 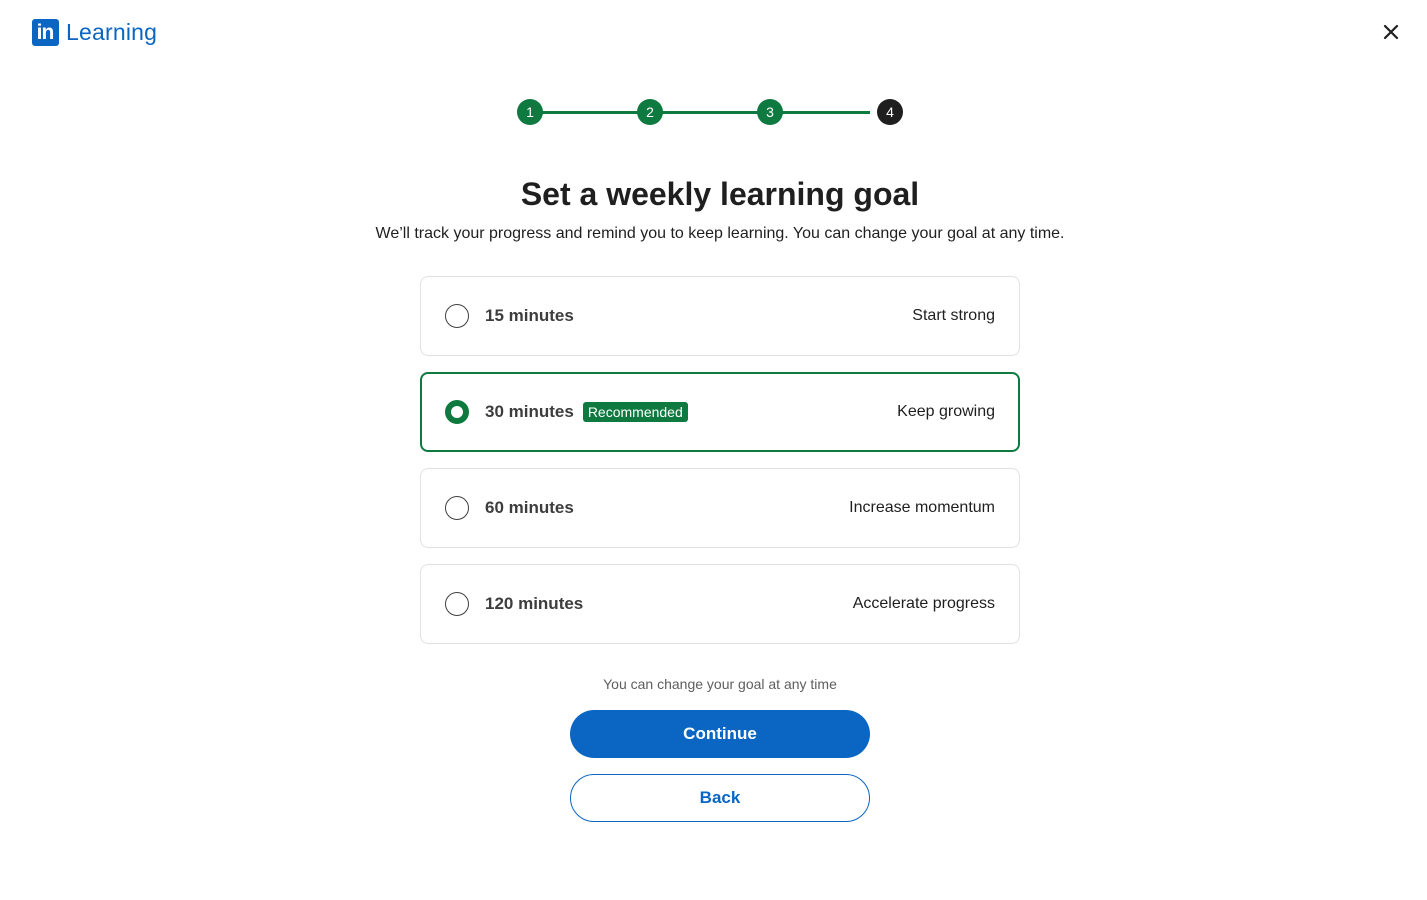 I want to click on linkedin-learning-logo: in Learning, so click(x=94, y=32).